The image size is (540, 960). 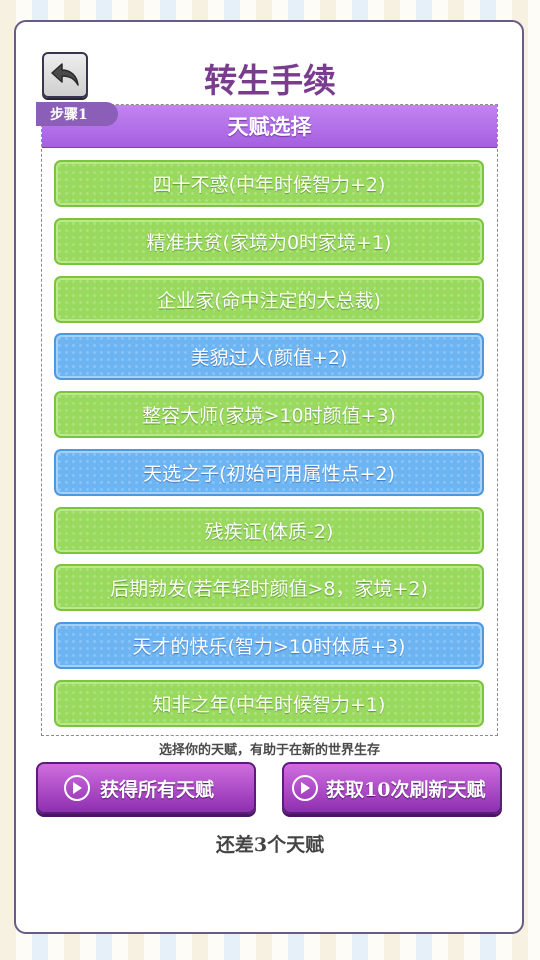 I want to click on talent-label: 企业家(命中注定的大总裁), so click(x=269, y=301).